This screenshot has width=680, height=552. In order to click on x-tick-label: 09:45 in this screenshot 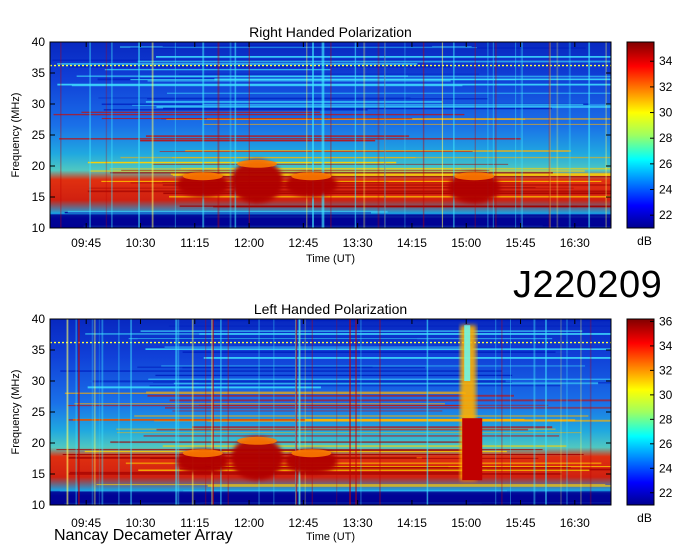, I will do `click(86, 243)`.